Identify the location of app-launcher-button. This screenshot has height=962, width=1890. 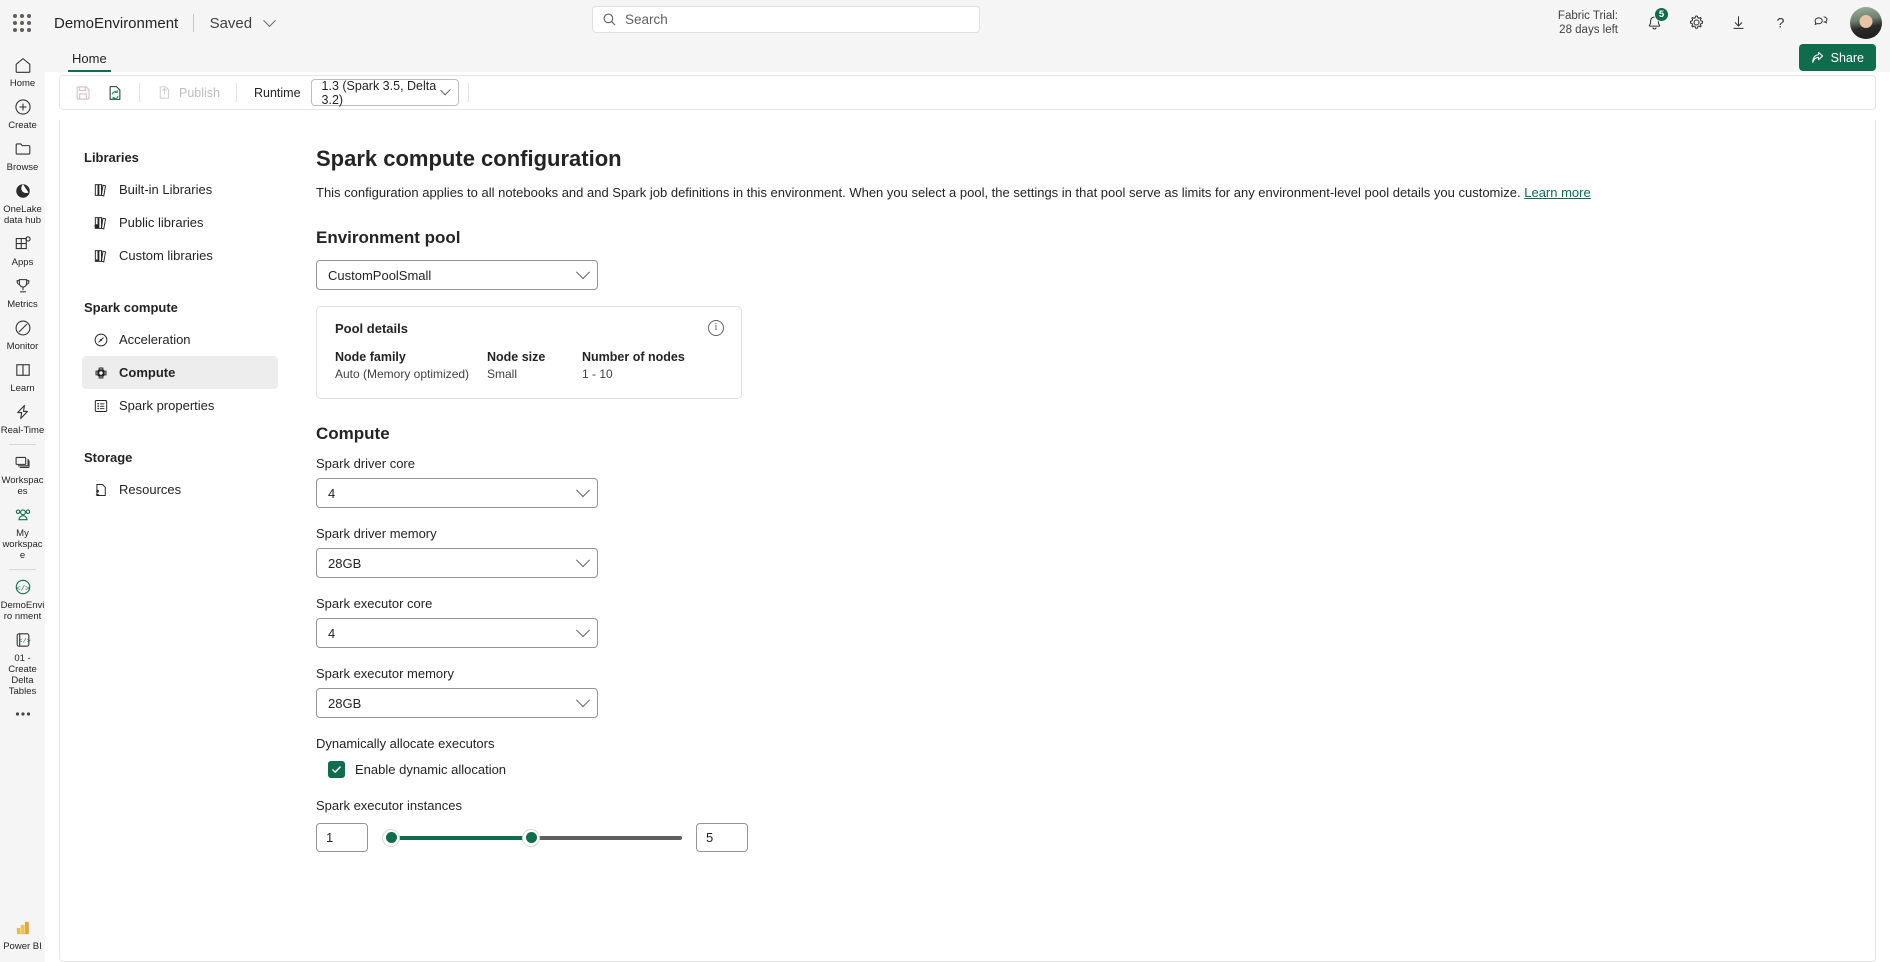
(22, 23).